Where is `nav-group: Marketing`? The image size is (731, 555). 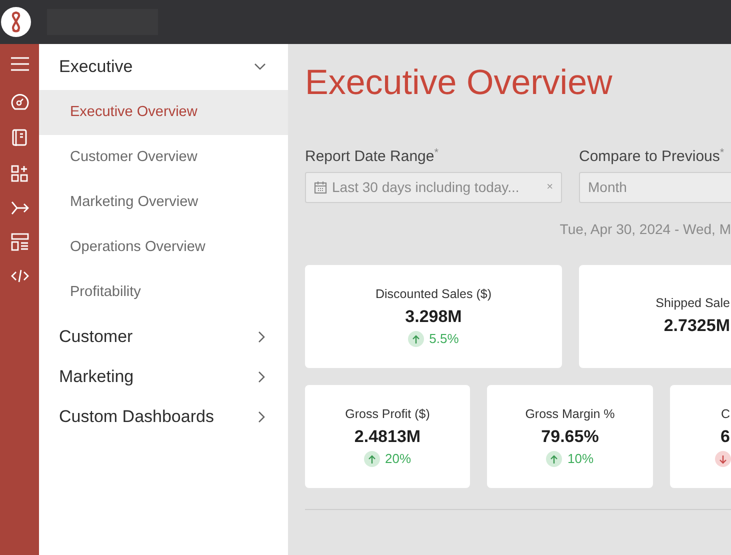
nav-group: Marketing is located at coordinates (163, 377).